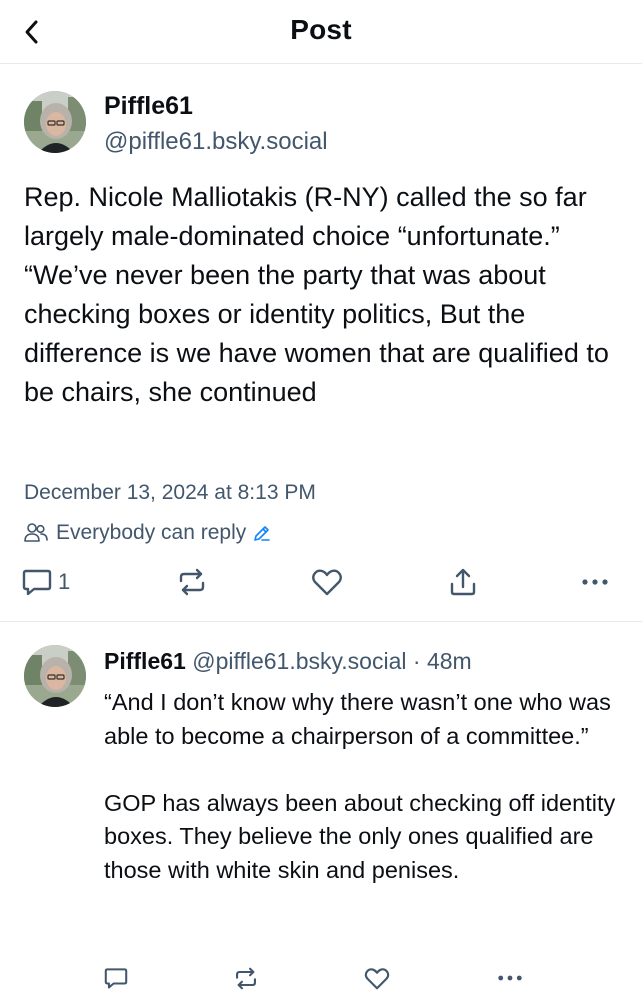 The height and width of the screenshot is (1000, 642). I want to click on reply-timestamp: 48m, so click(449, 661).